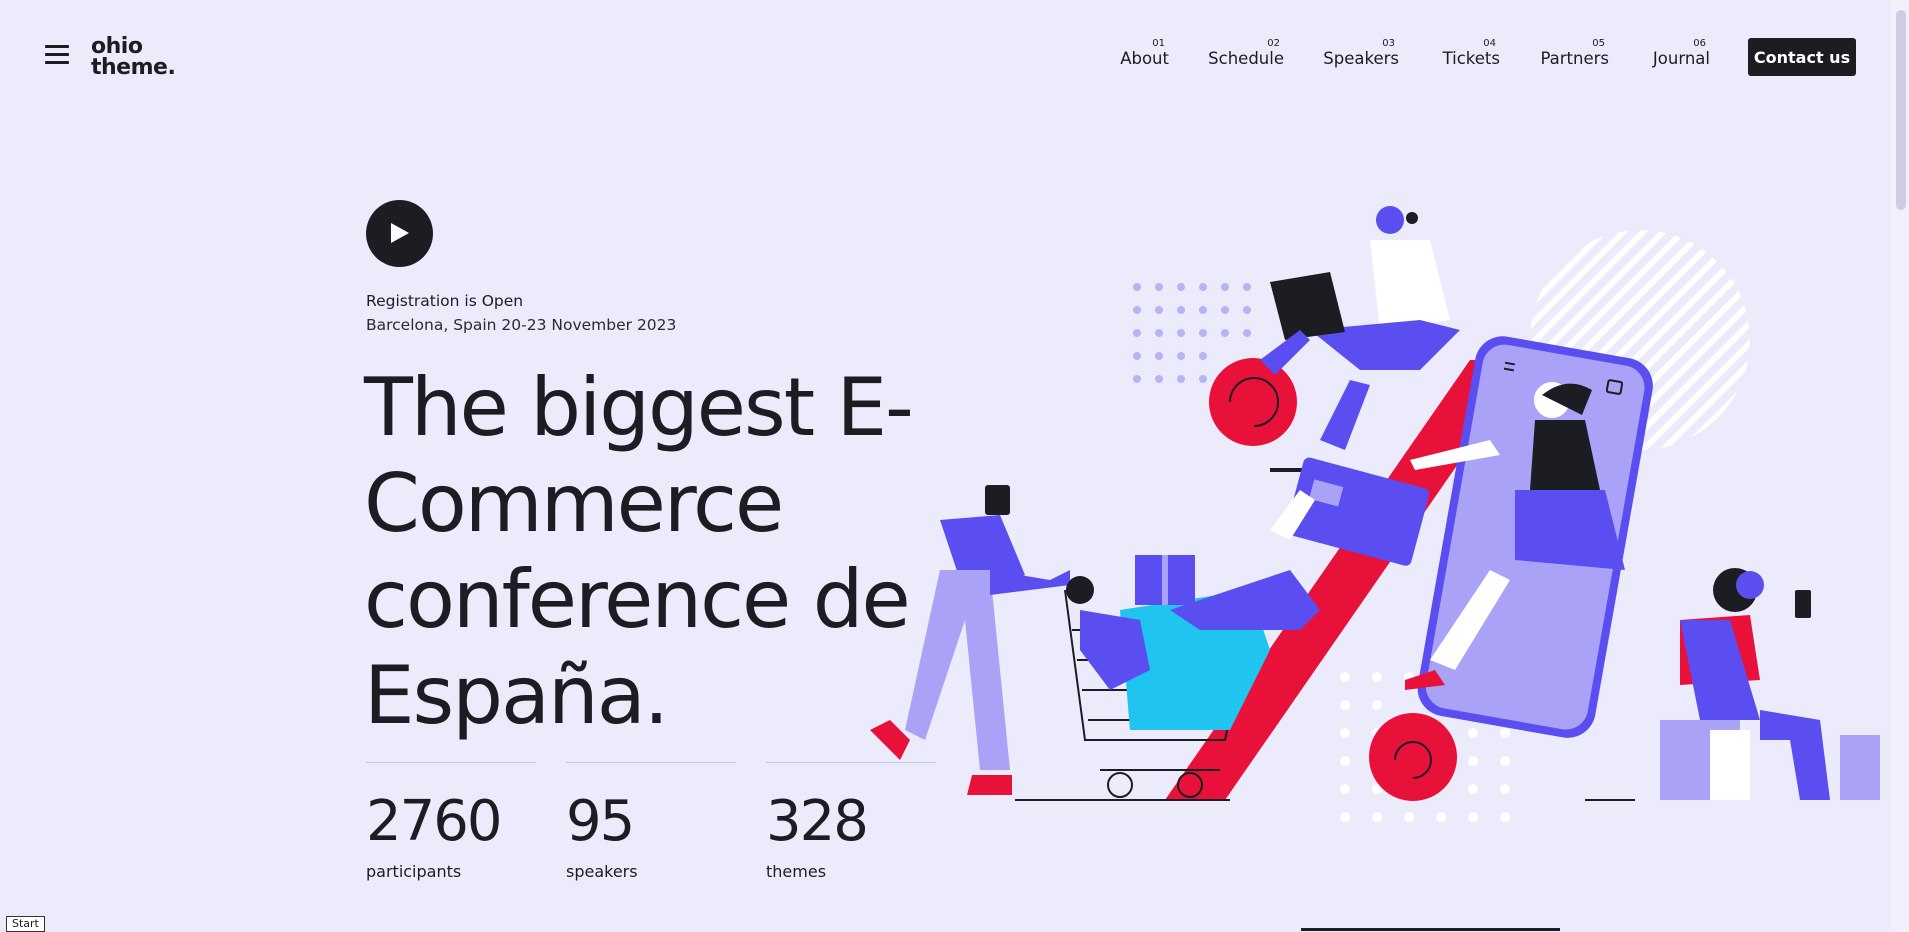 The image size is (1909, 932). I want to click on nav-label: Tickets, so click(1471, 58).